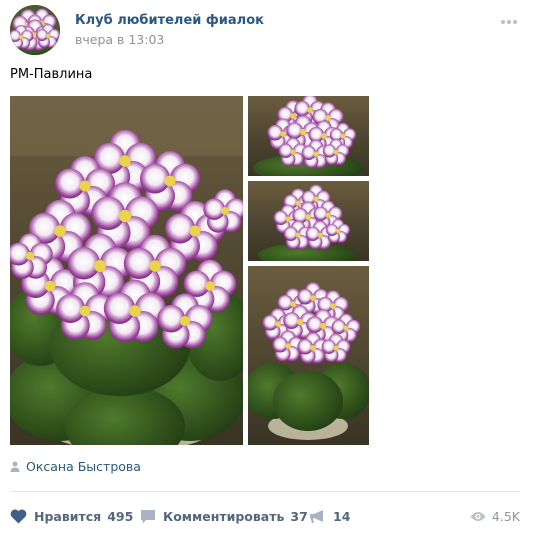  Describe the element at coordinates (478, 516) in the screenshot. I see `eye-icon` at that location.